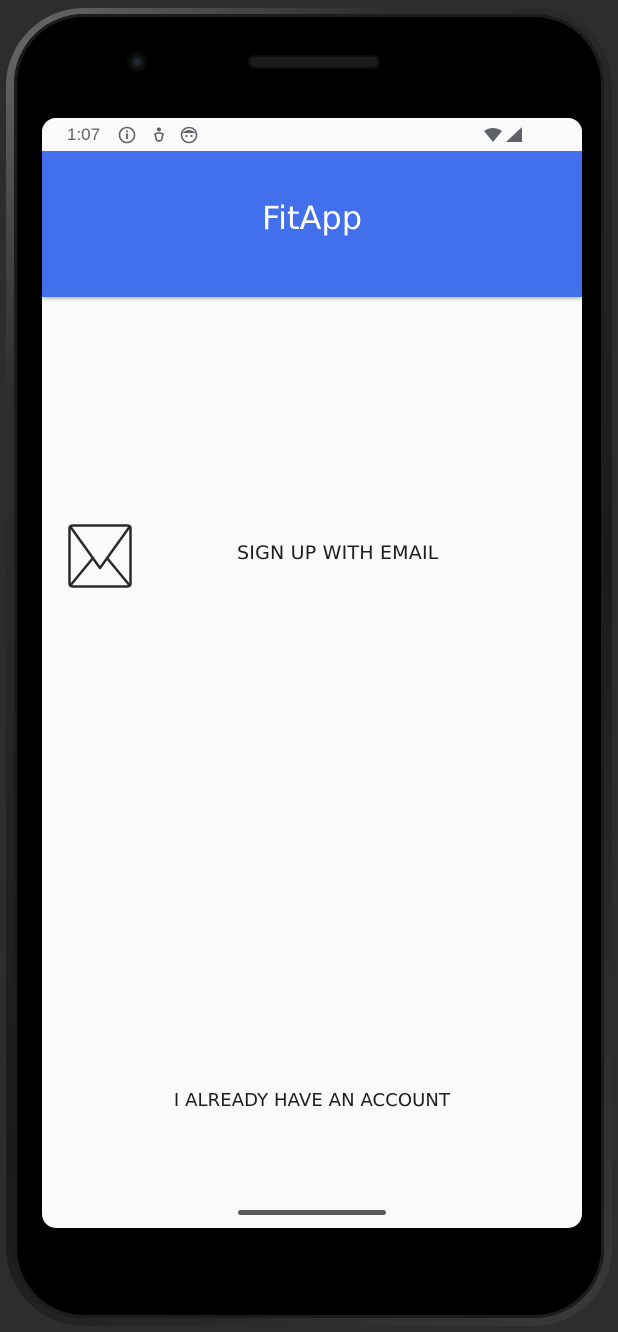 The width and height of the screenshot is (618, 1332). I want to click on status-bar: 1:07, so click(312, 134).